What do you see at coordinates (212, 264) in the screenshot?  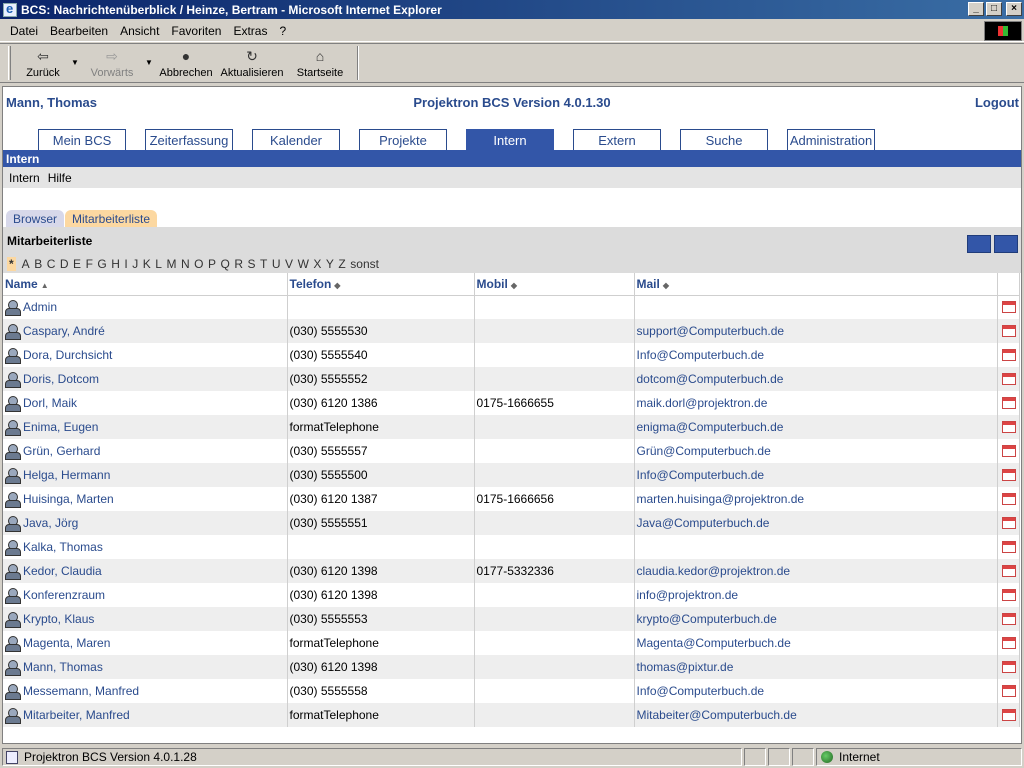 I see `alpha-filter-letter: P` at bounding box center [212, 264].